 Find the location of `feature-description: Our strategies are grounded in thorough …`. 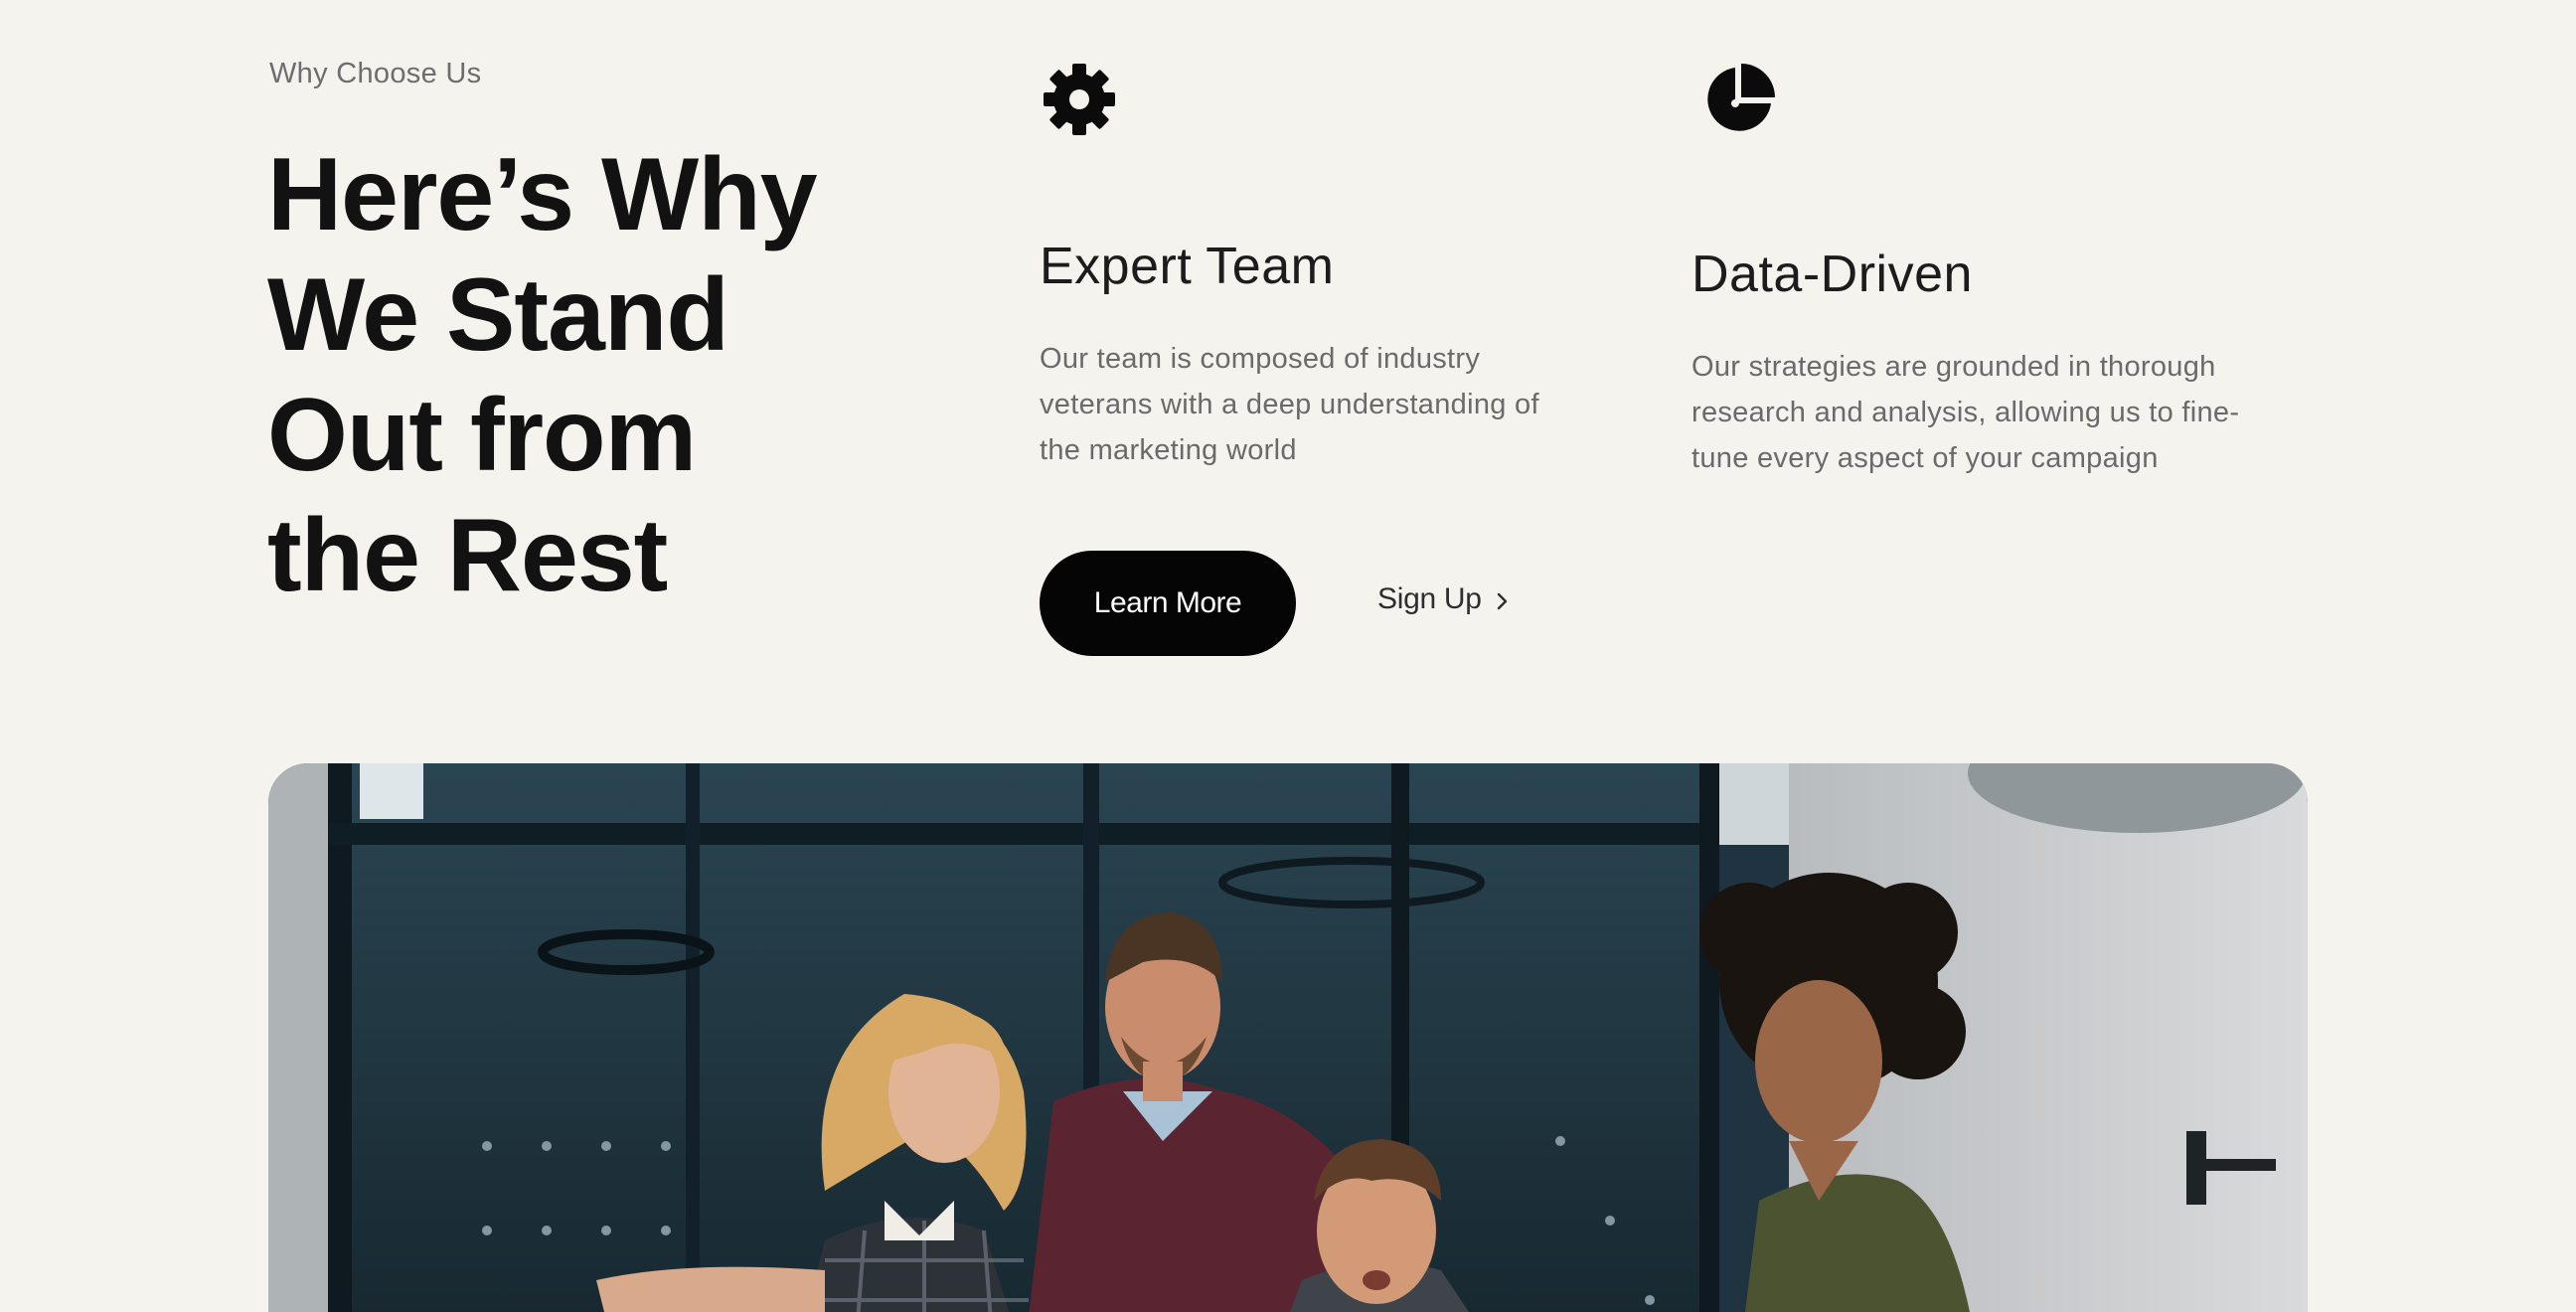

feature-description: Our strategies are grounded in thorough … is located at coordinates (1965, 412).